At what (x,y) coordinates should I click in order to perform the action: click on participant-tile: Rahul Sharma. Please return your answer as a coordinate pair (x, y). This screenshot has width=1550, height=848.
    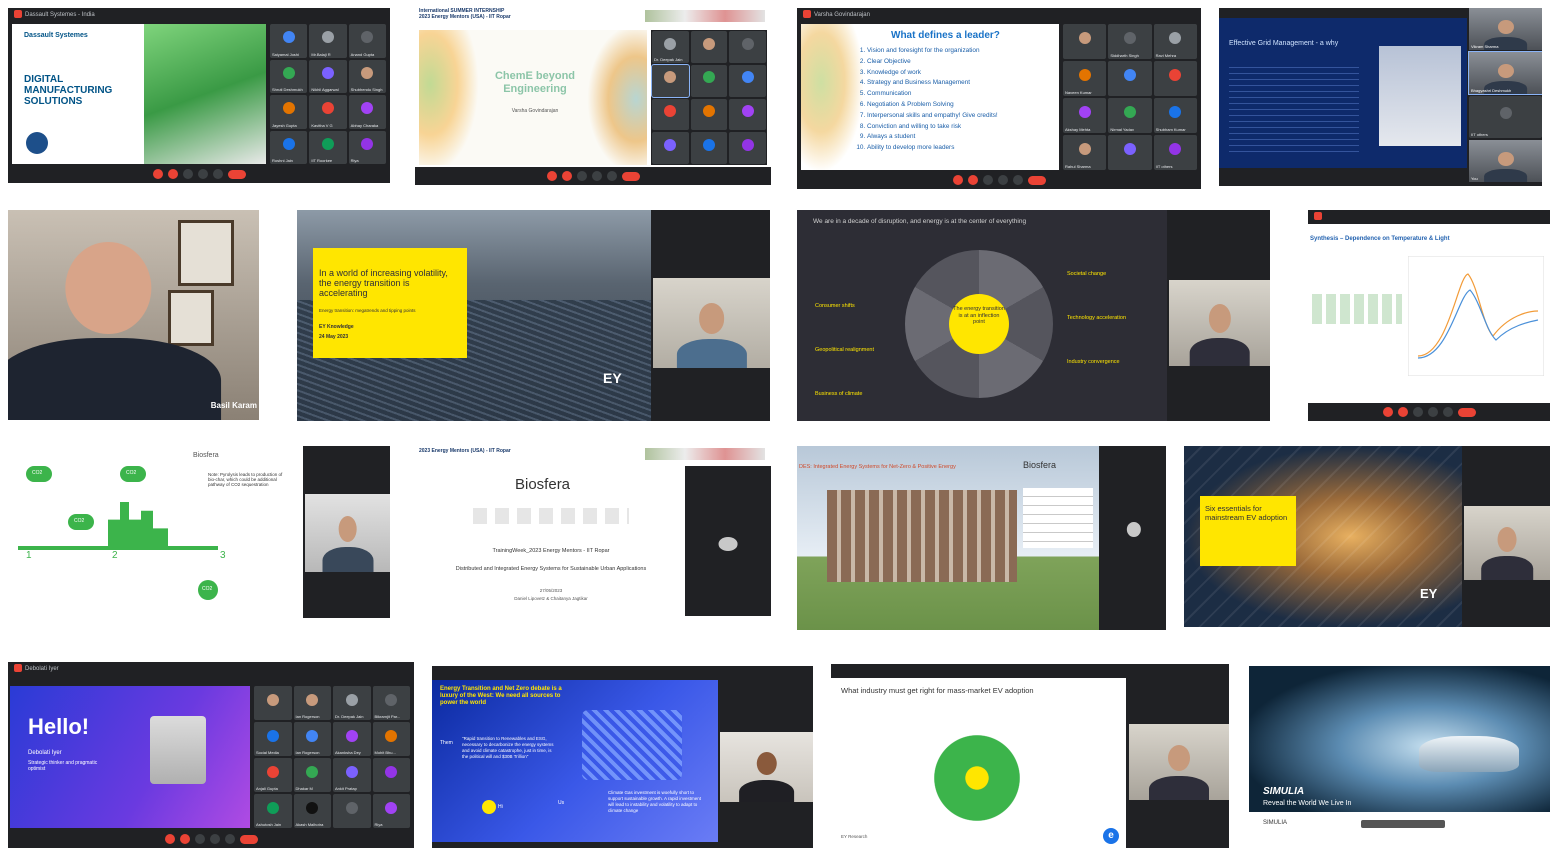
    Looking at the image, I should click on (1085, 152).